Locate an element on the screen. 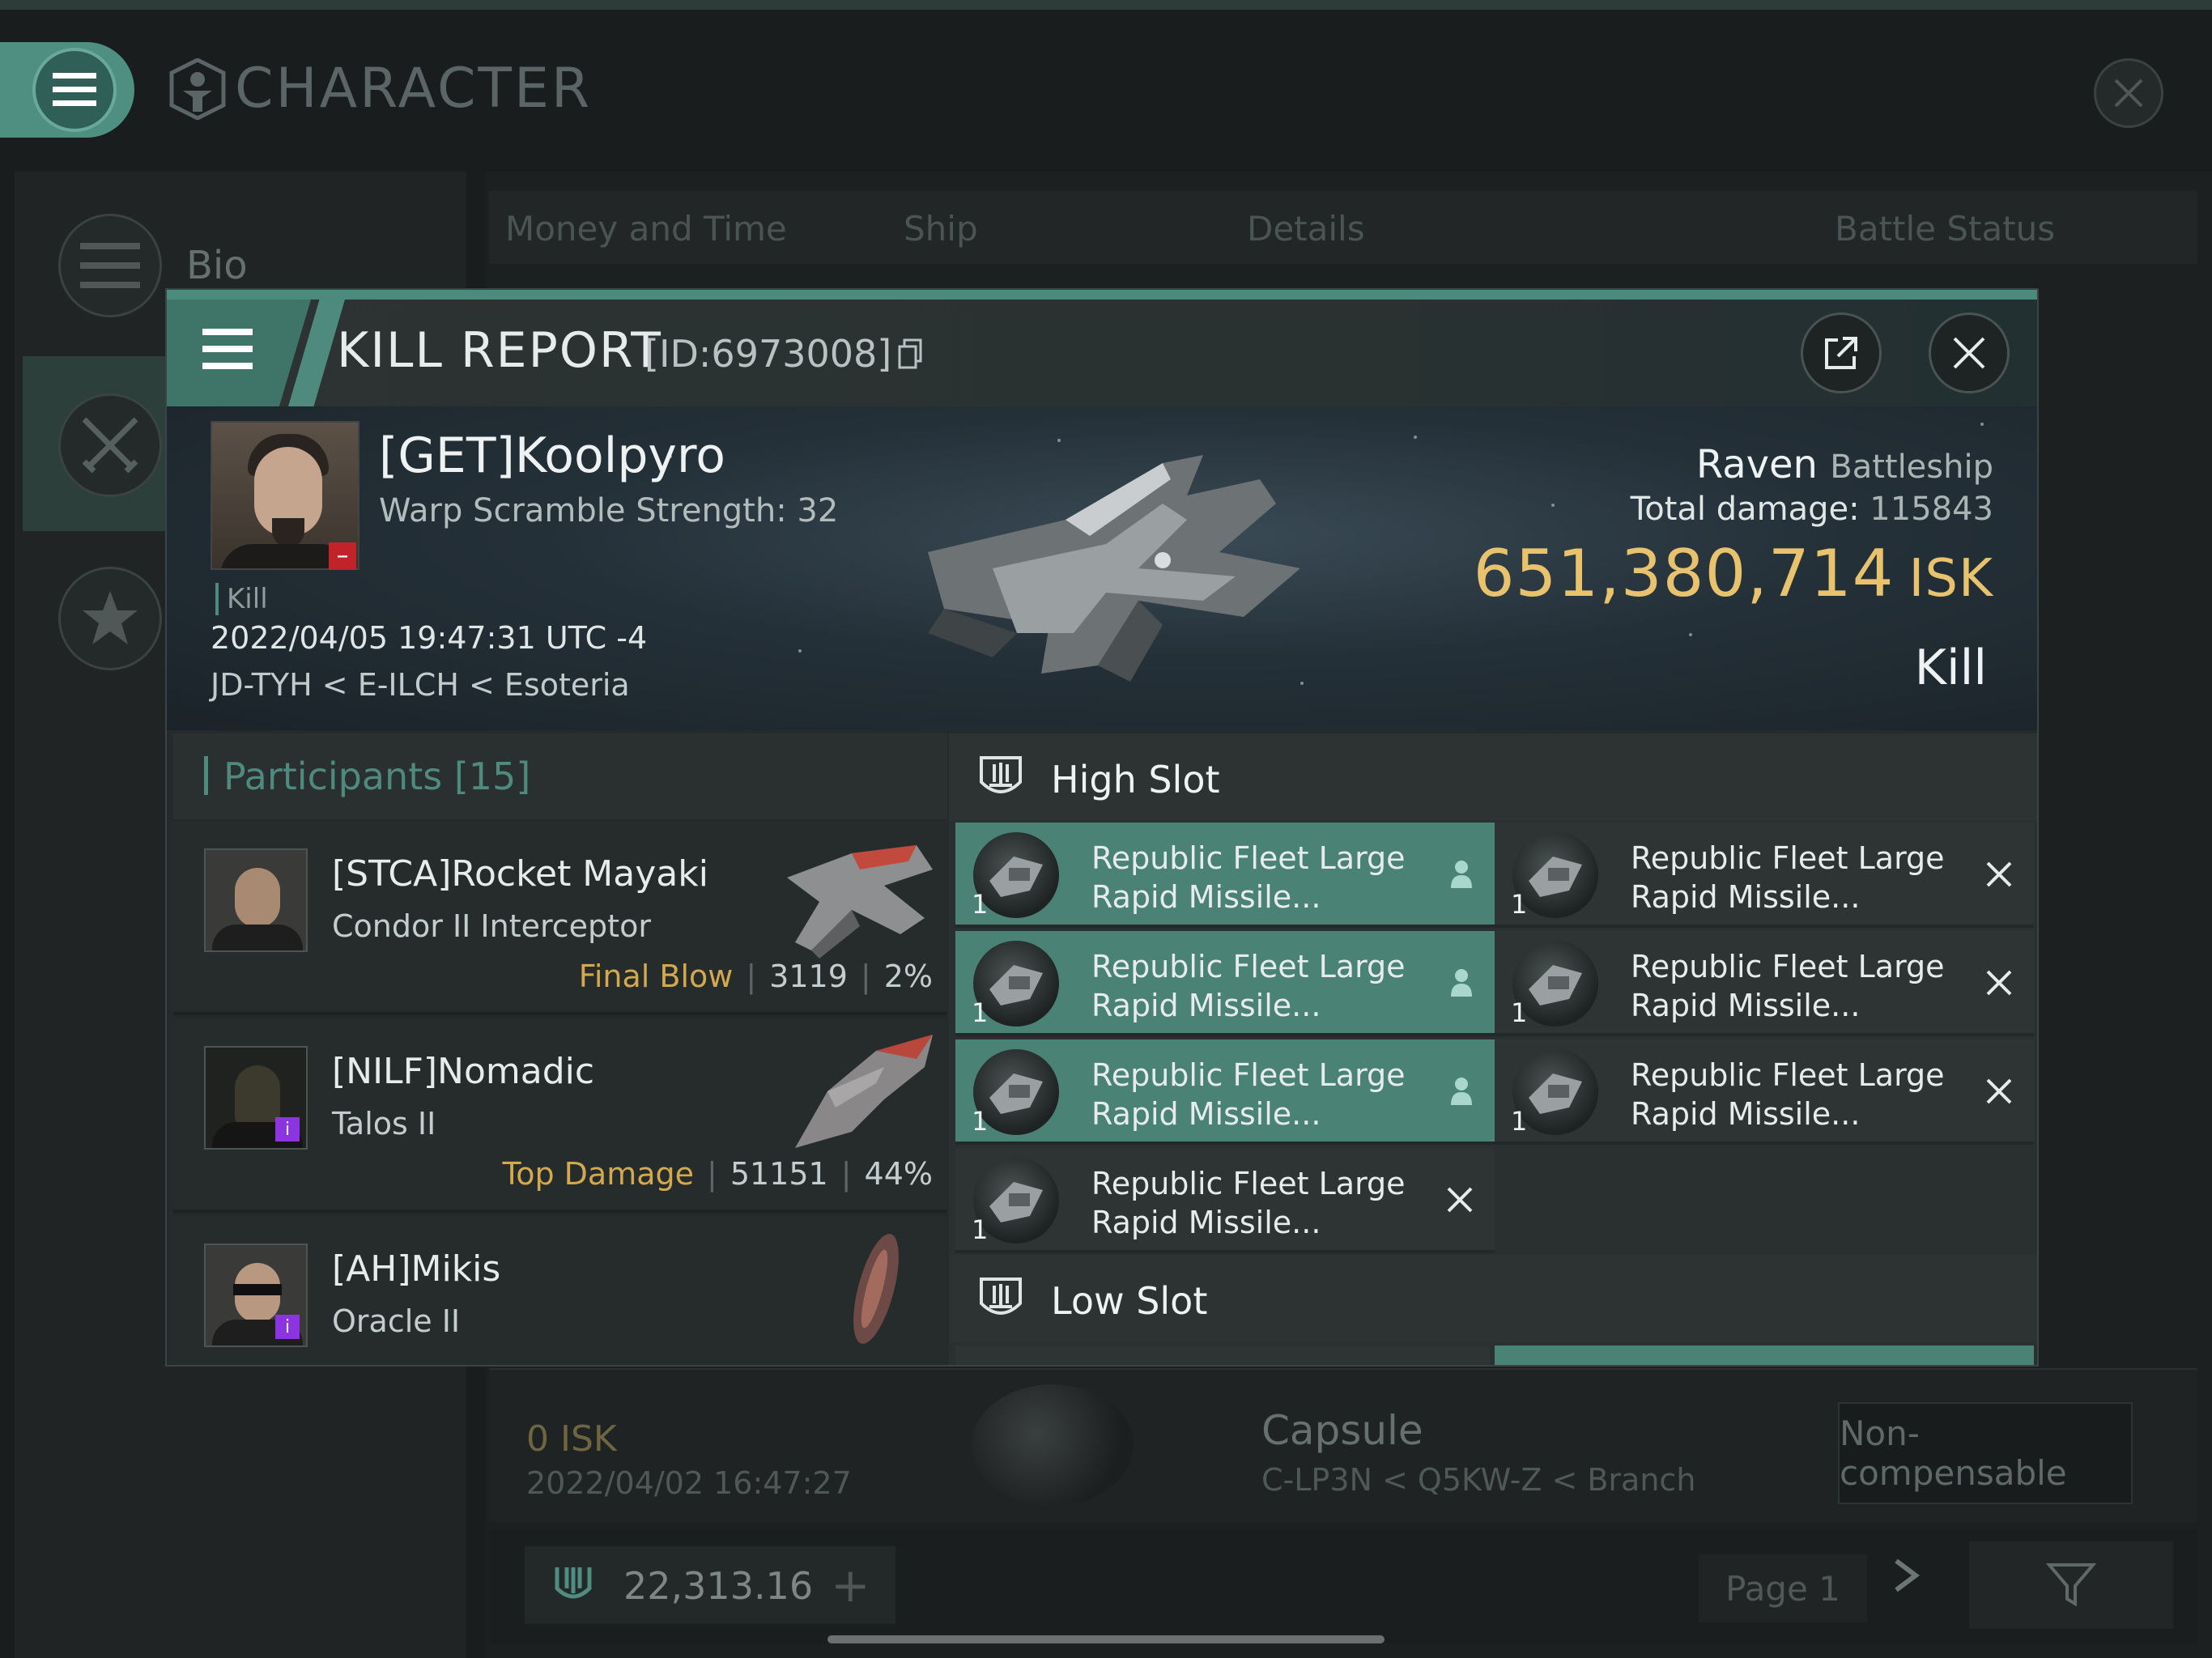 This screenshot has width=2212, height=1658. participant-name: [STCA]Rocket Mayaki is located at coordinates (520, 874).